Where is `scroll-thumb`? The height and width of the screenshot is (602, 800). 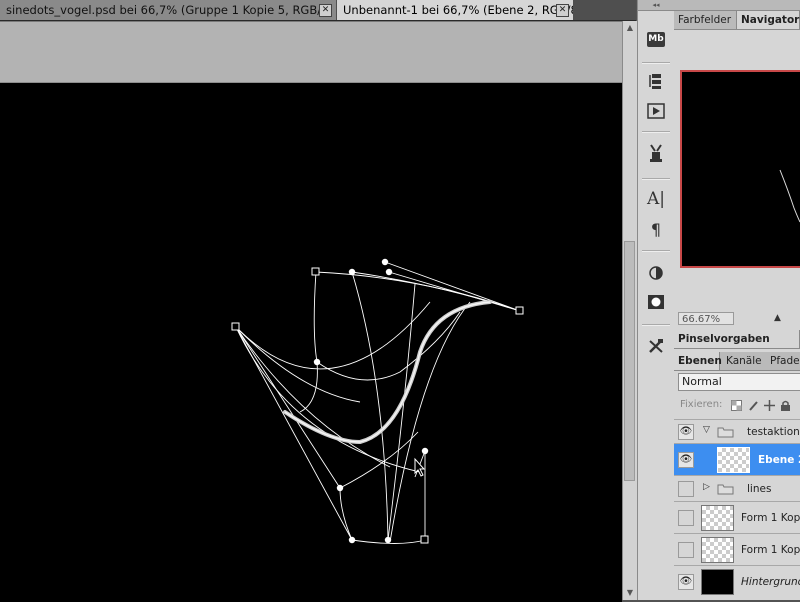 scroll-thumb is located at coordinates (629, 361).